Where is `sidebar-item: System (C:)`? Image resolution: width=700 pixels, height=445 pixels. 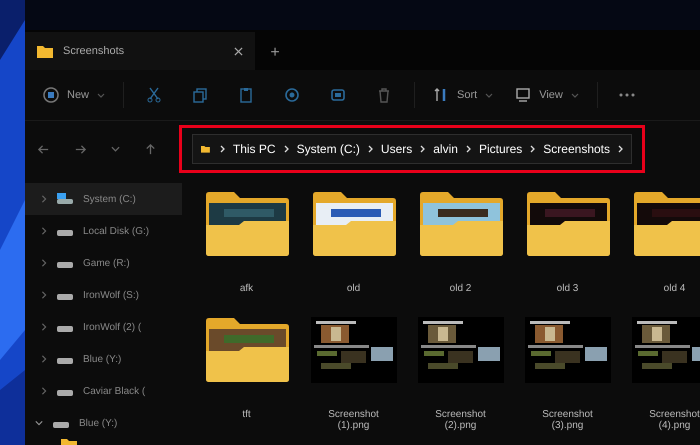
sidebar-item: System (C:) is located at coordinates (103, 199).